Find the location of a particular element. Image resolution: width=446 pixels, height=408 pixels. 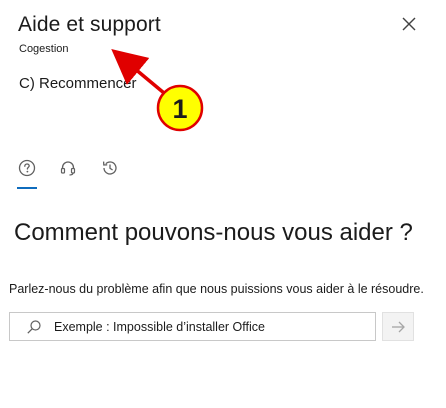

tab-contact is located at coordinates (68, 169).